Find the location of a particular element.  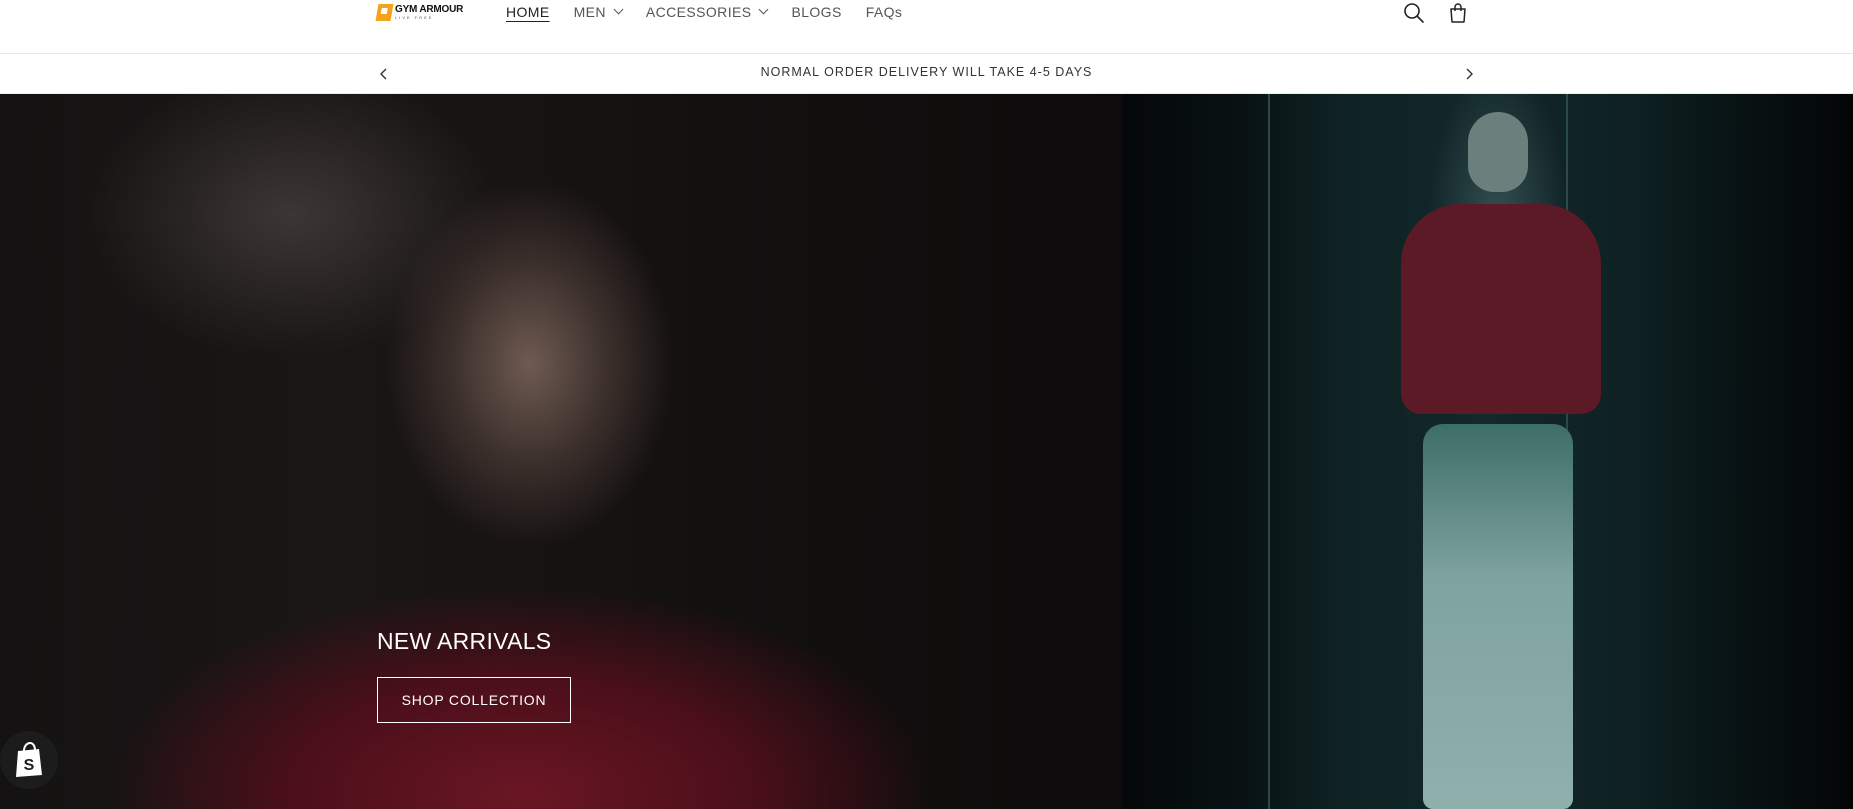

nav-item-blogs: BLOGS is located at coordinates (816, 12).